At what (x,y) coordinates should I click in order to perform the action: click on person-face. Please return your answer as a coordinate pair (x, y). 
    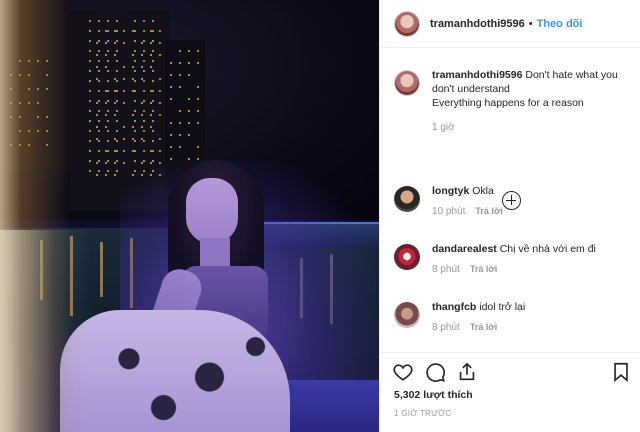
    Looking at the image, I should click on (212, 211).